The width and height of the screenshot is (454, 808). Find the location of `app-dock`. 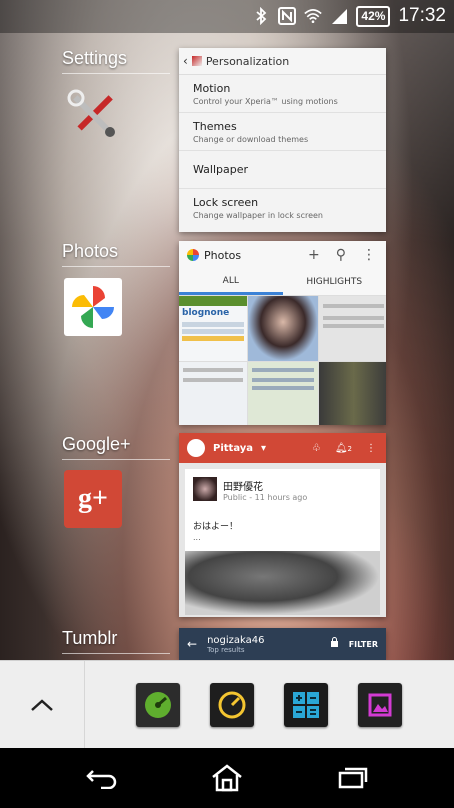

app-dock is located at coordinates (227, 704).